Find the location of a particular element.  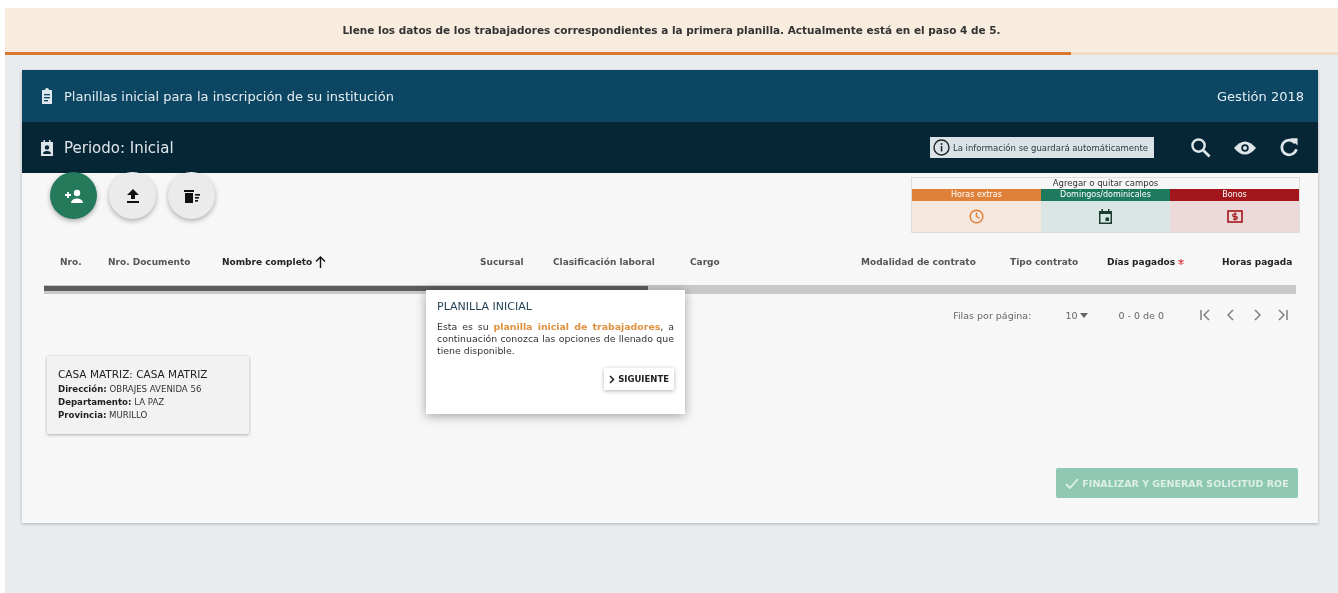

required-star-icon is located at coordinates (1181, 262).